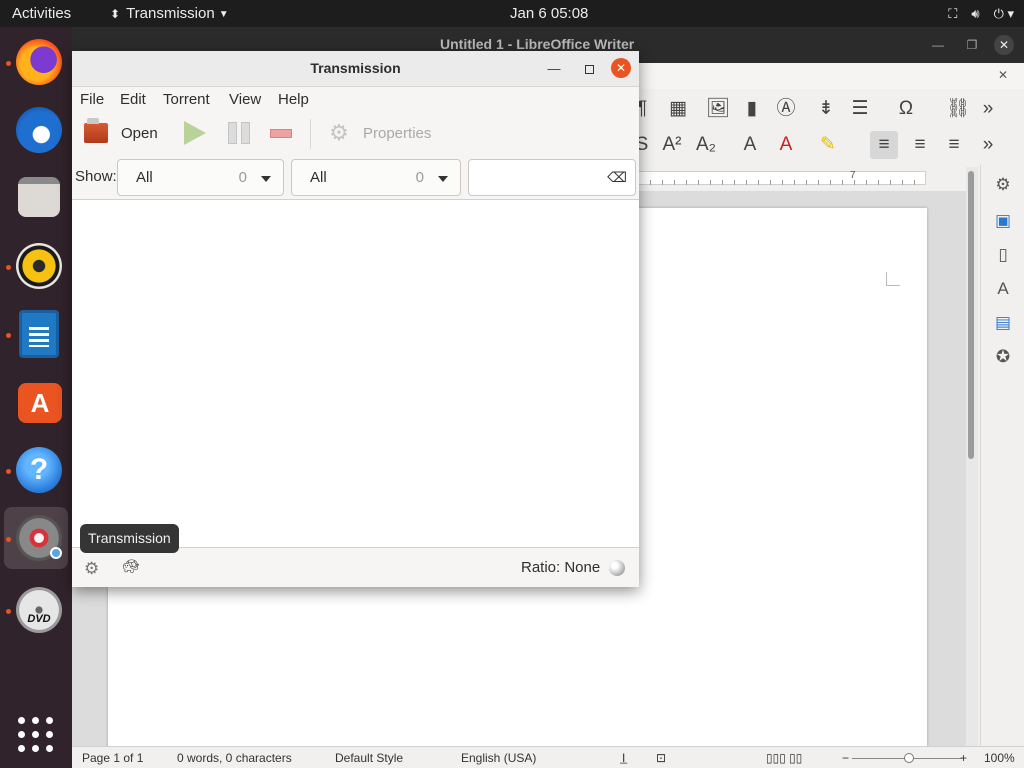  What do you see at coordinates (223, 14) in the screenshot?
I see `chevron-down-icon: ▼` at bounding box center [223, 14].